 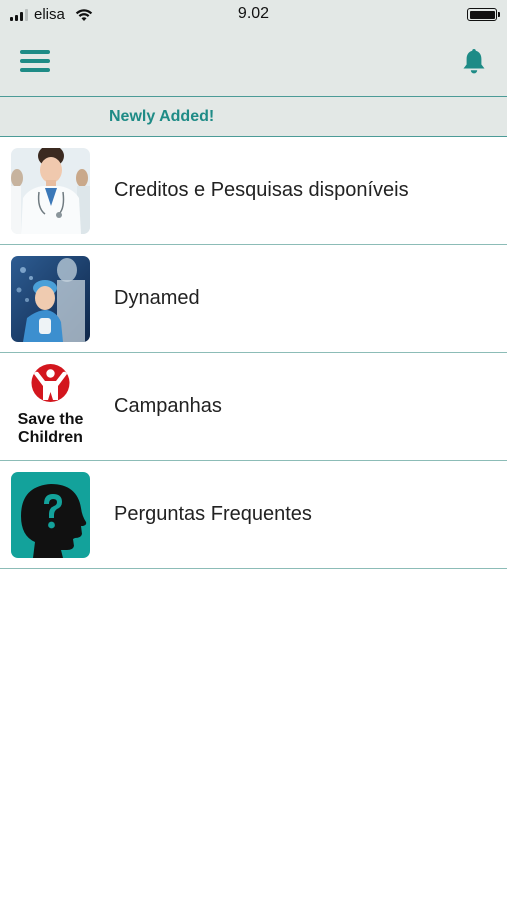 What do you see at coordinates (253, 63) in the screenshot?
I see `nav-bar` at bounding box center [253, 63].